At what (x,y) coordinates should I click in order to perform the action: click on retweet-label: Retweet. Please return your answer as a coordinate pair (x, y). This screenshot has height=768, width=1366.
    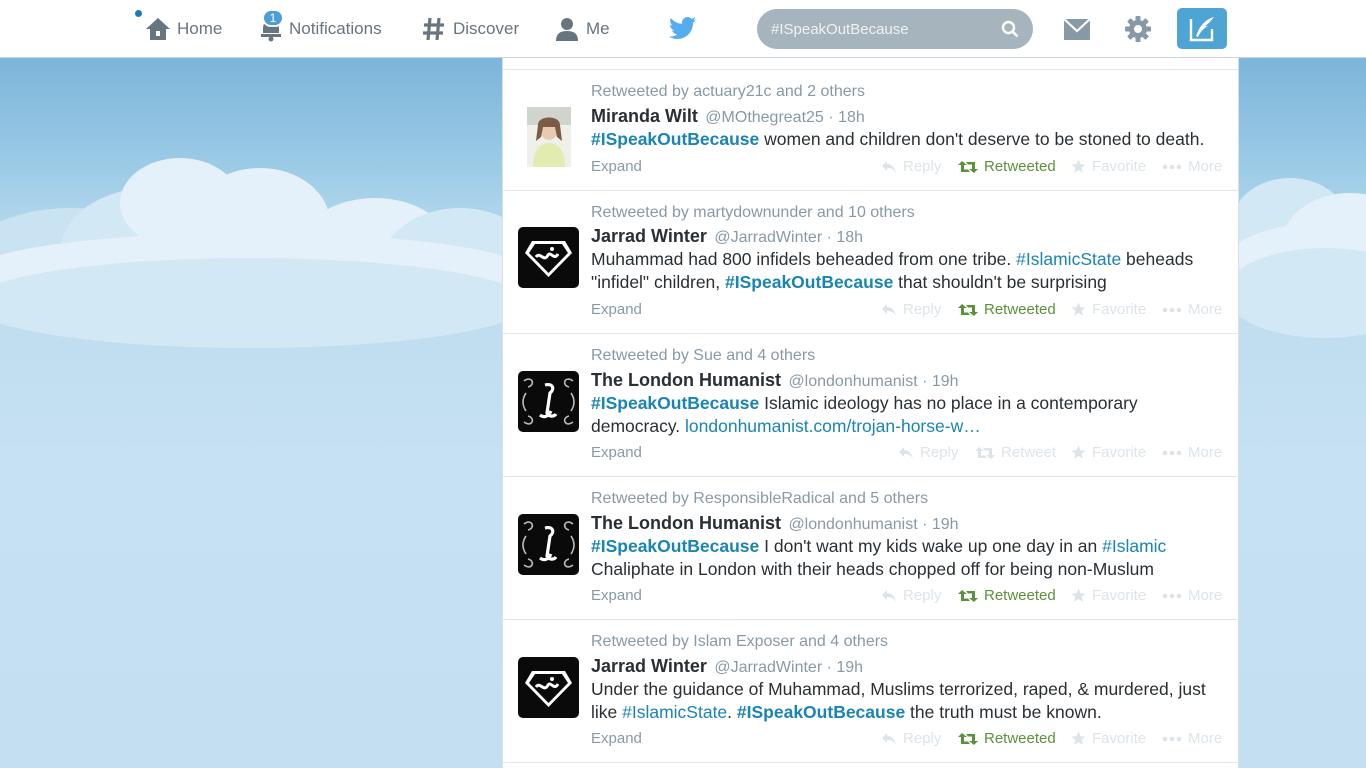
    Looking at the image, I should click on (1029, 452).